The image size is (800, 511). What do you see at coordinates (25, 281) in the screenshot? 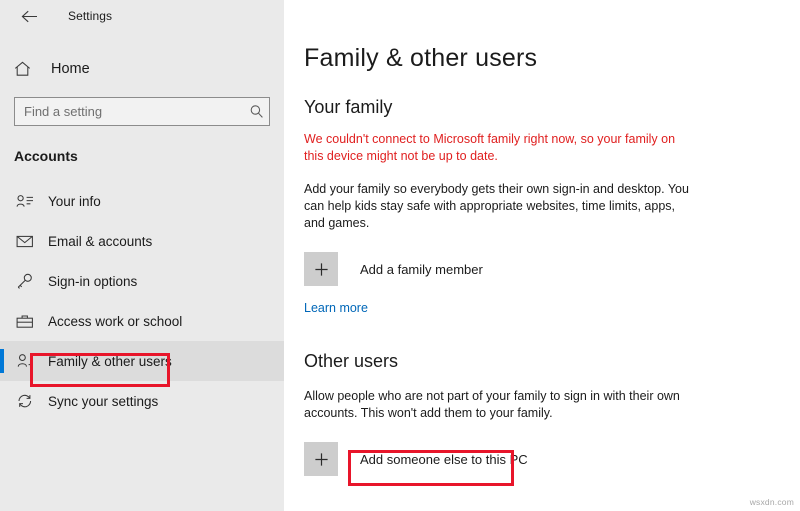
I see `key-icon` at bounding box center [25, 281].